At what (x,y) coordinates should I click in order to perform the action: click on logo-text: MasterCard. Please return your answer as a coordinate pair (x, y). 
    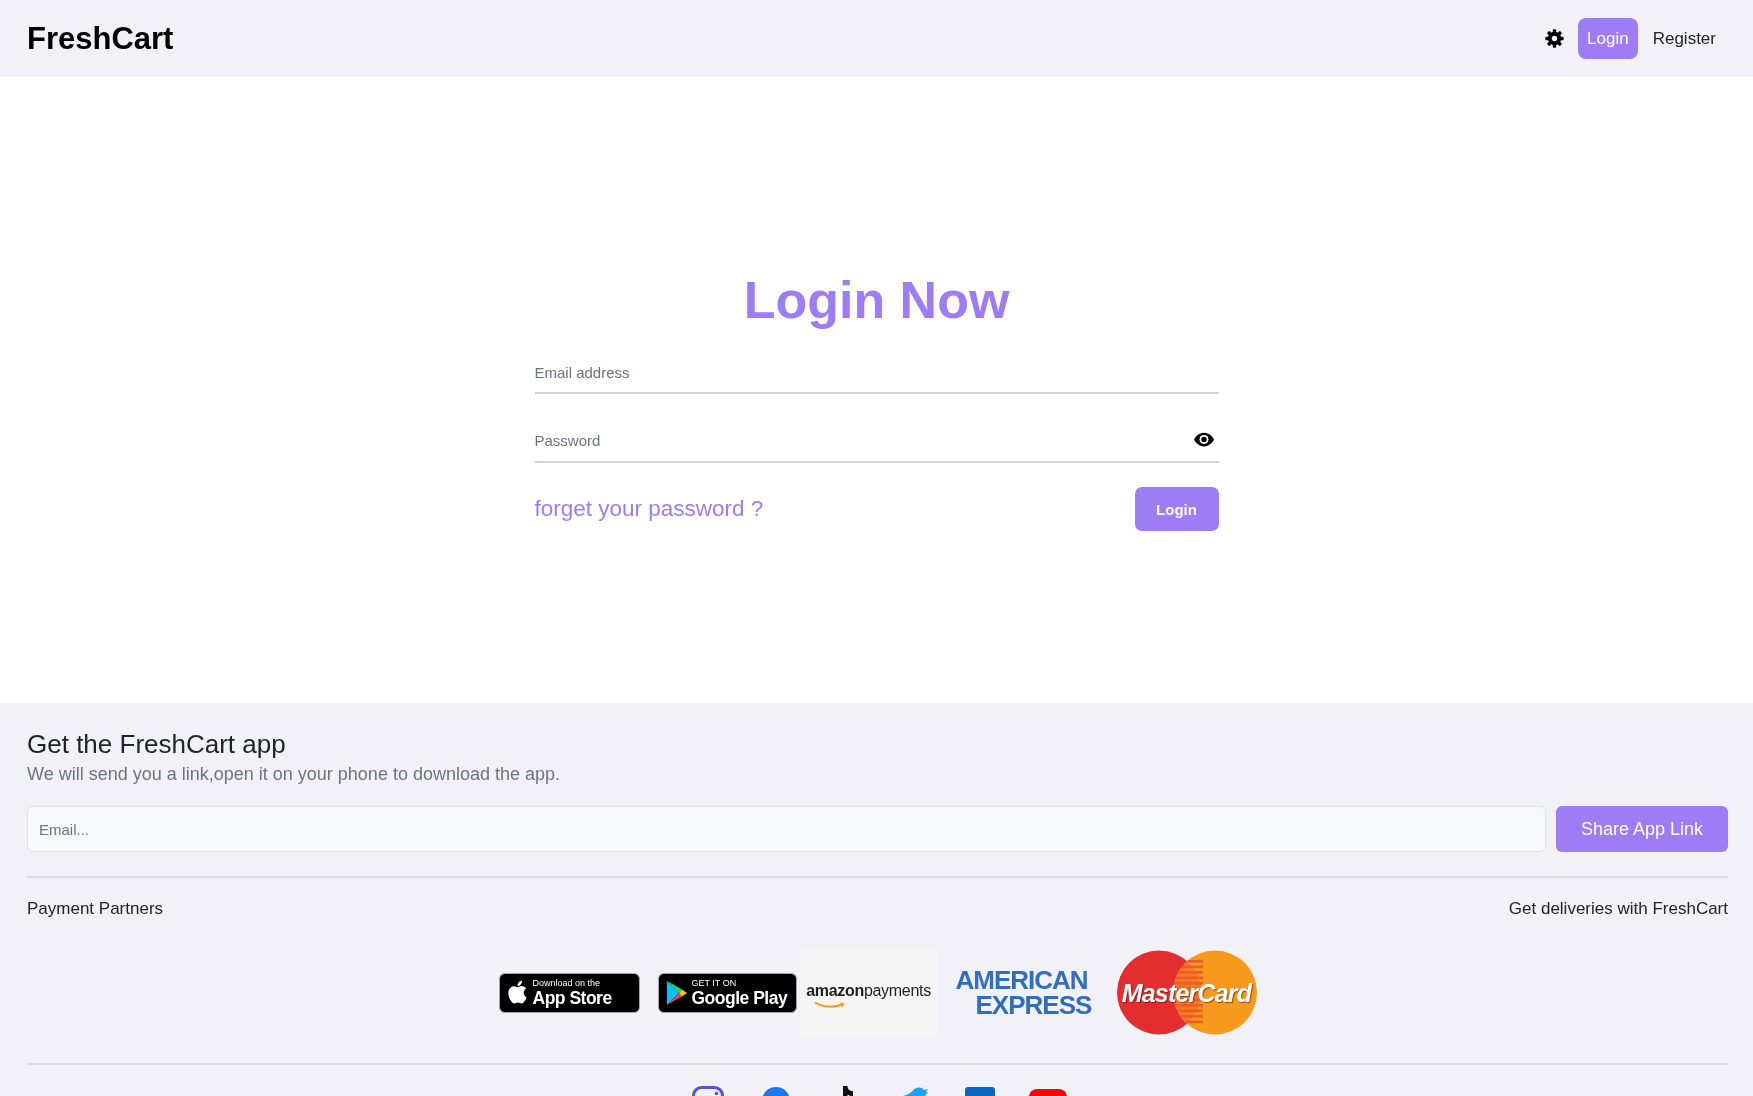
    Looking at the image, I should click on (1186, 992).